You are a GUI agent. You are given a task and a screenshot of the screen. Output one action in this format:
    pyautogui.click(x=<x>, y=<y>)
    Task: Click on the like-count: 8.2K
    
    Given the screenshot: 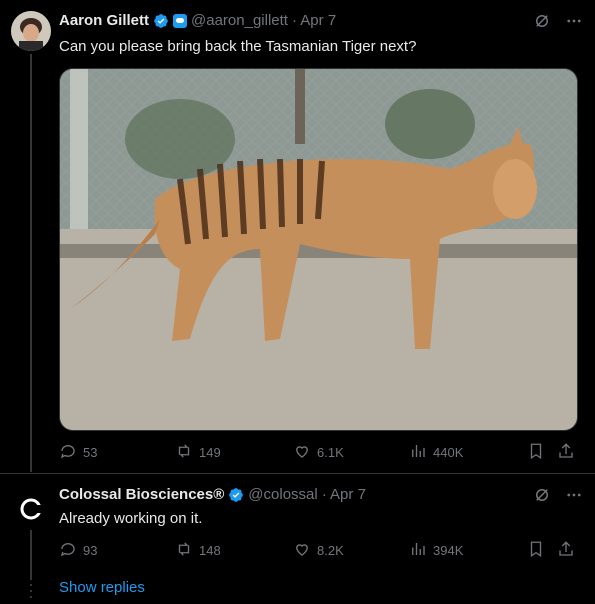 What is the action you would take?
    pyautogui.click(x=330, y=550)
    